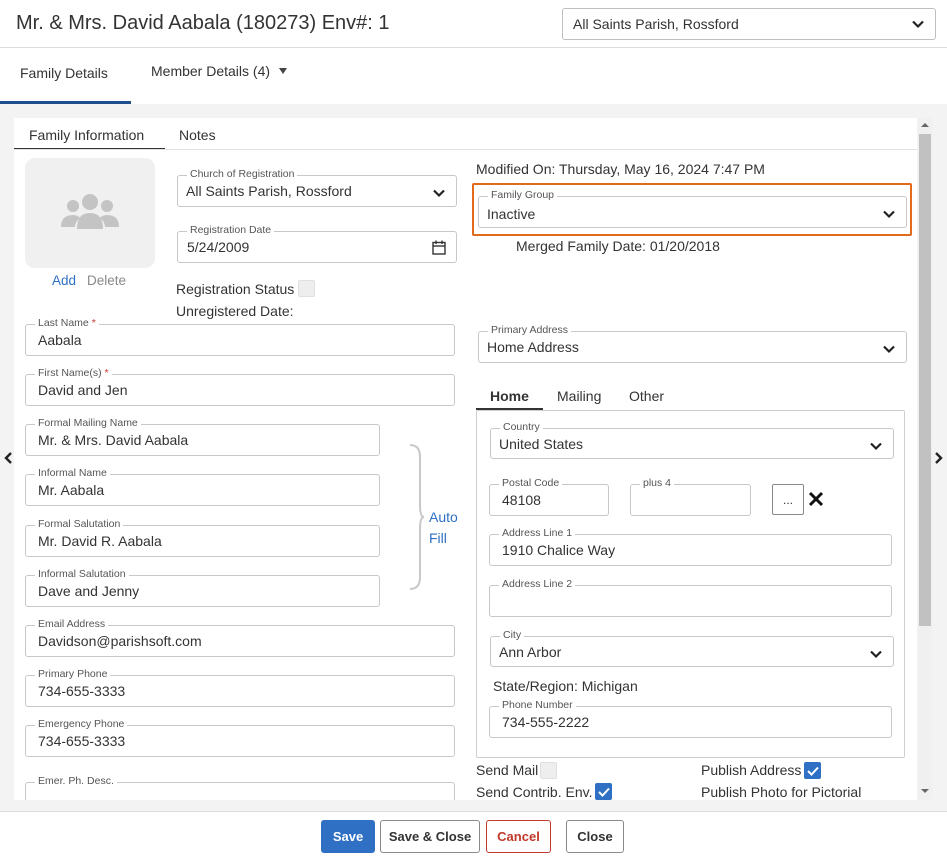 This screenshot has height=862, width=947. Describe the element at coordinates (82, 741) in the screenshot. I see `emergency-phone-value: 734-655-3333` at that location.